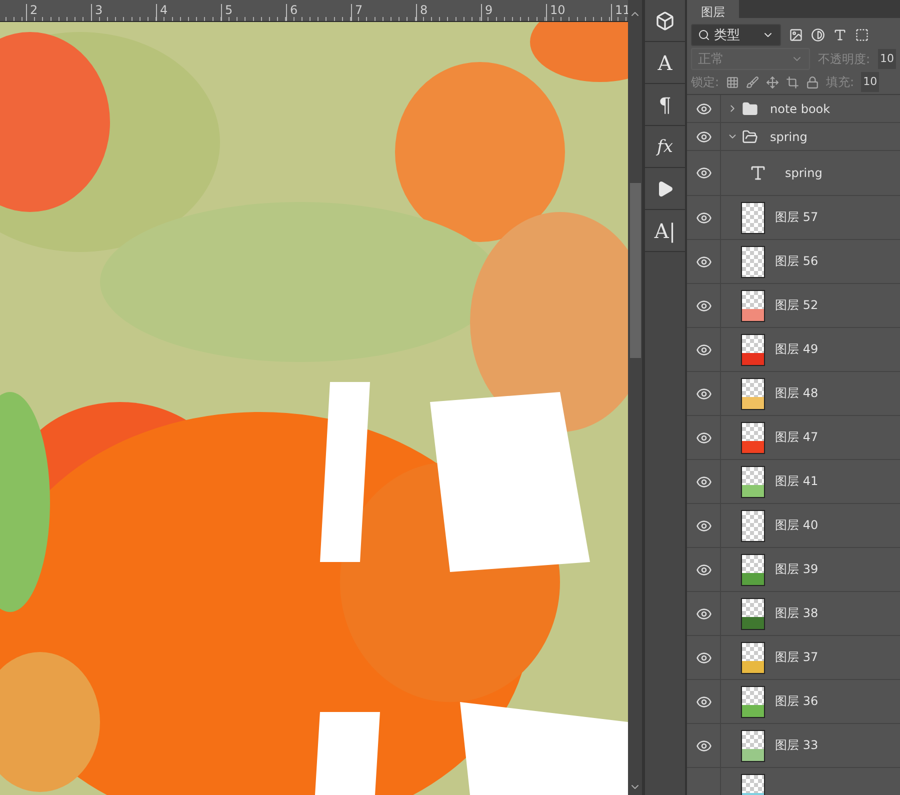 Image resolution: width=900 pixels, height=795 pixels. What do you see at coordinates (758, 173) in the screenshot?
I see `text-layer-icon` at bounding box center [758, 173].